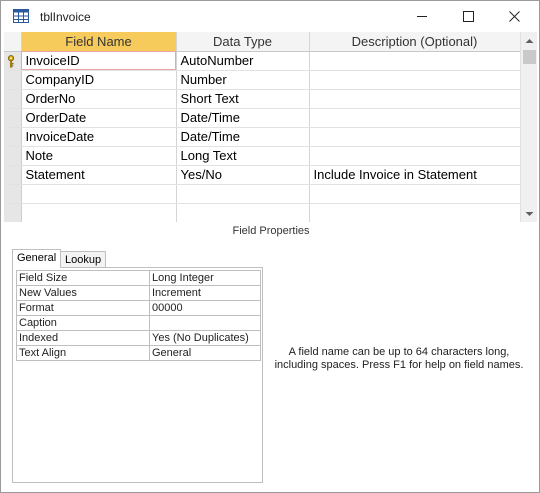  Describe the element at coordinates (13, 42) in the screenshot. I see `row-selector-header` at that location.